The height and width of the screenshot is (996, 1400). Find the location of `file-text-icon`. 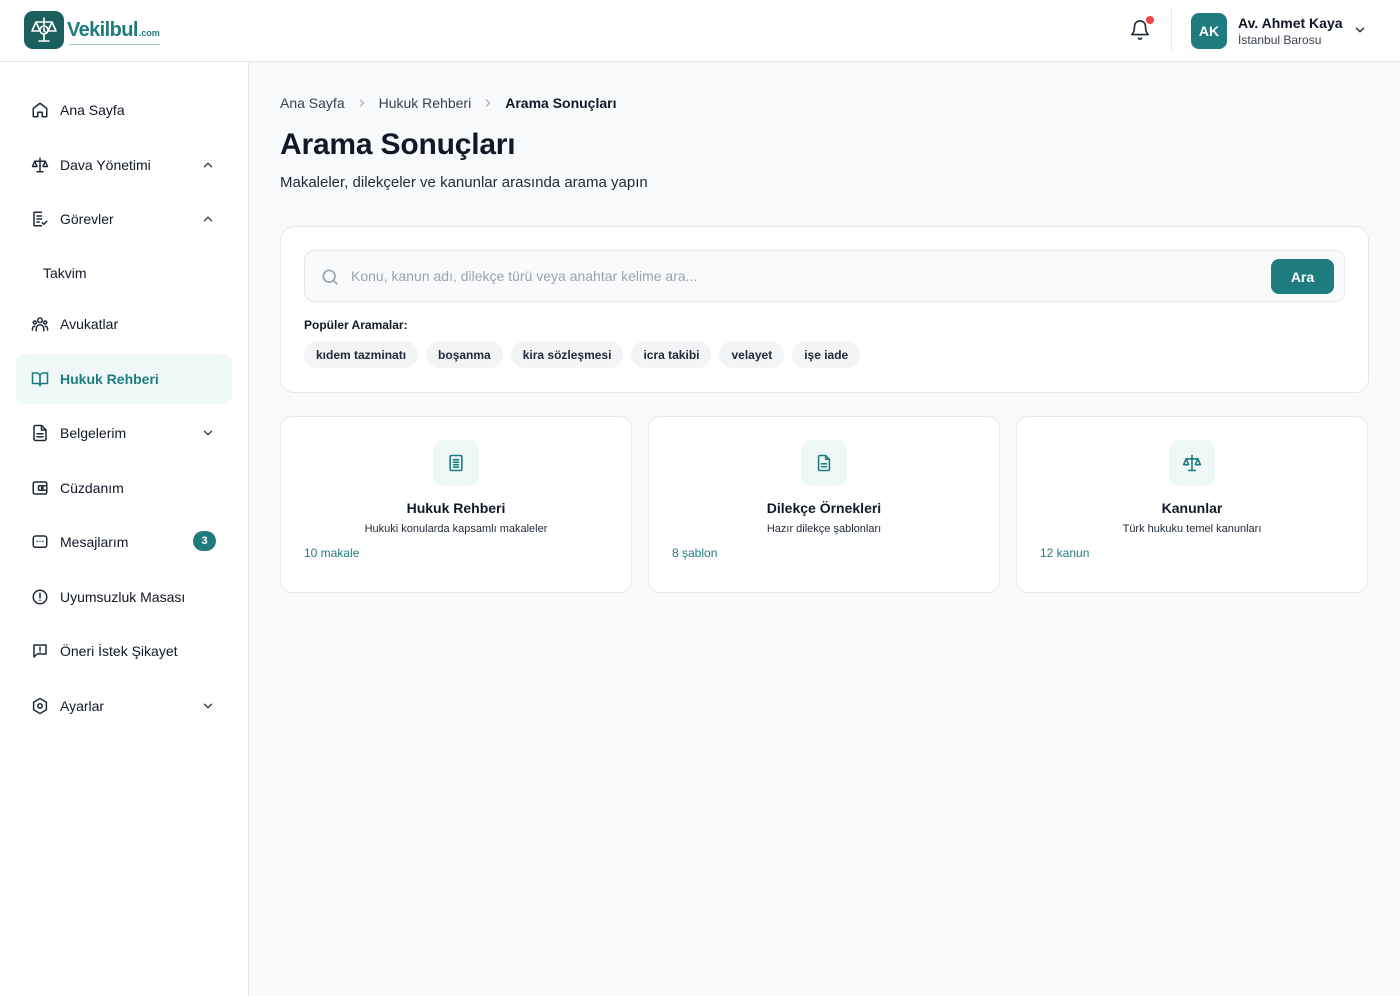

file-text-icon is located at coordinates (824, 463).